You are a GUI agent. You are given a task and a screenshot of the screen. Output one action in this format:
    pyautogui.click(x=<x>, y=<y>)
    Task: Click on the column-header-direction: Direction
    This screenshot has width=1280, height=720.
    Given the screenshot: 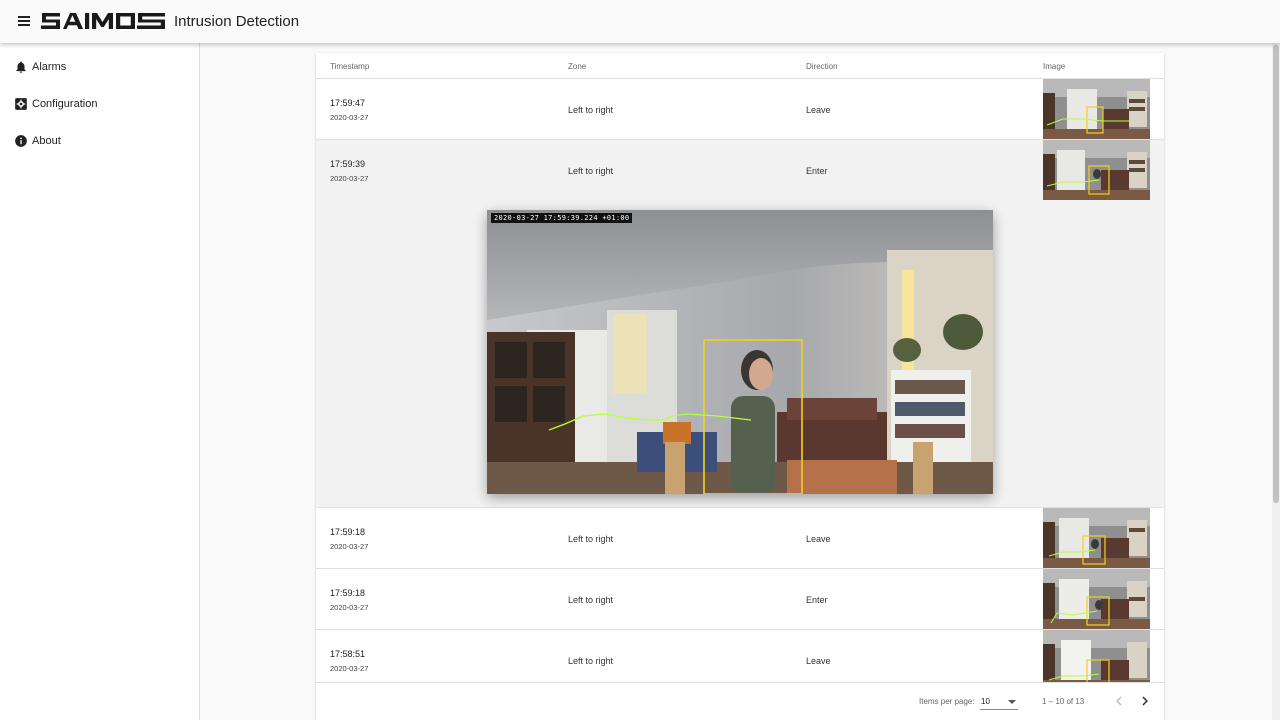 What is the action you would take?
    pyautogui.click(x=822, y=66)
    